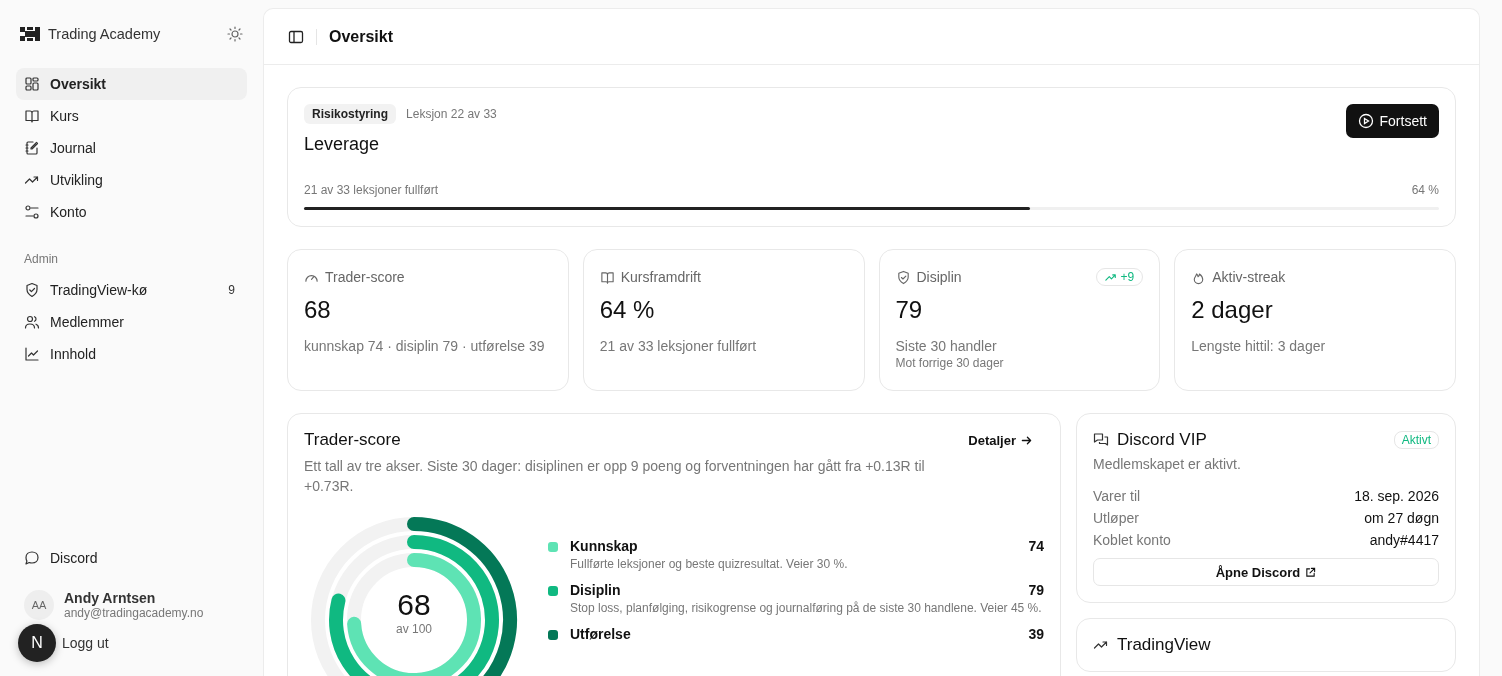 This screenshot has height=676, width=1502. Describe the element at coordinates (131, 180) in the screenshot. I see `nav-item: Utvikling` at that location.